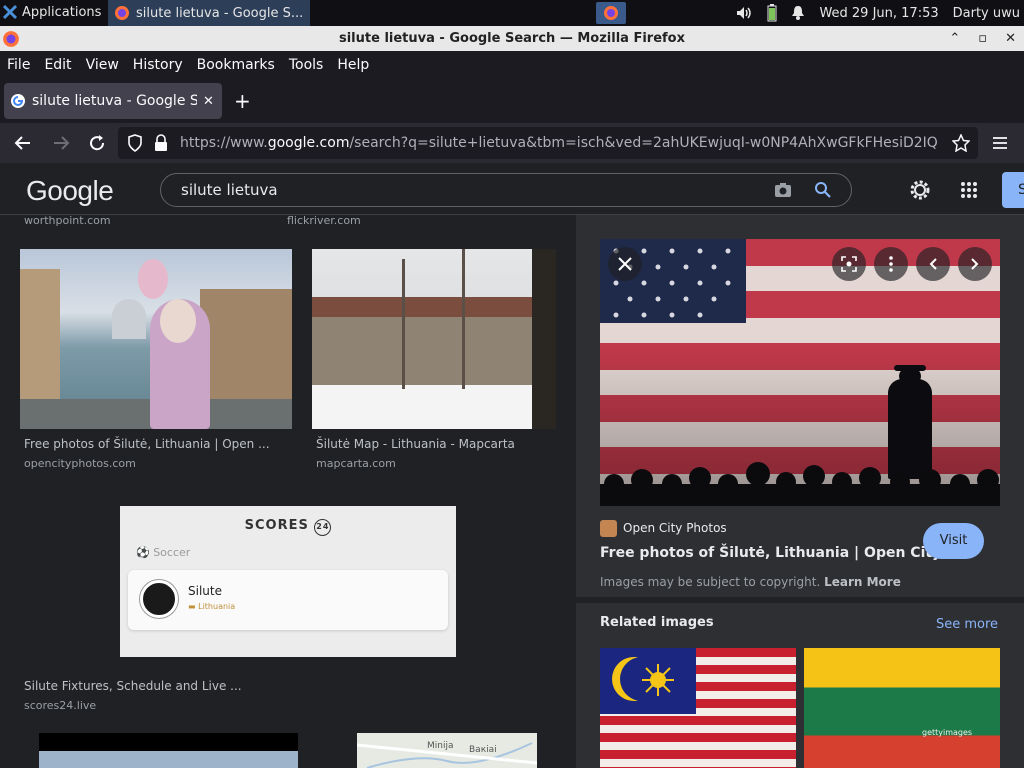 The width and height of the screenshot is (1024, 768). Describe the element at coordinates (822, 189) in the screenshot. I see `search-icon` at that location.